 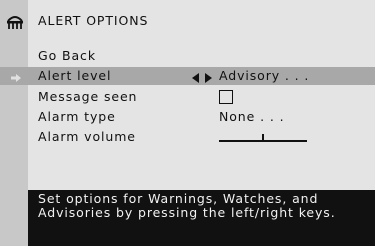 What do you see at coordinates (77, 116) in the screenshot?
I see `menu-item-label: Alarm type` at bounding box center [77, 116].